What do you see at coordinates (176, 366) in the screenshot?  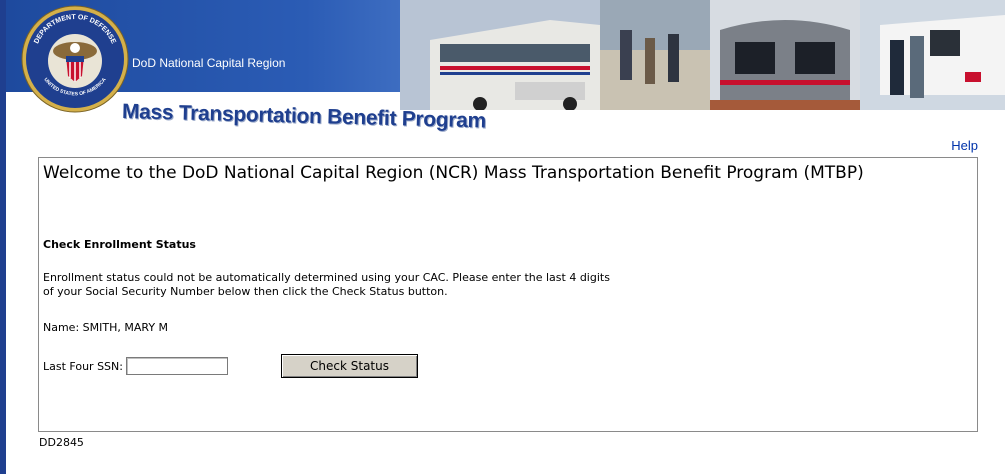 I see `last-four-ssn-input` at bounding box center [176, 366].